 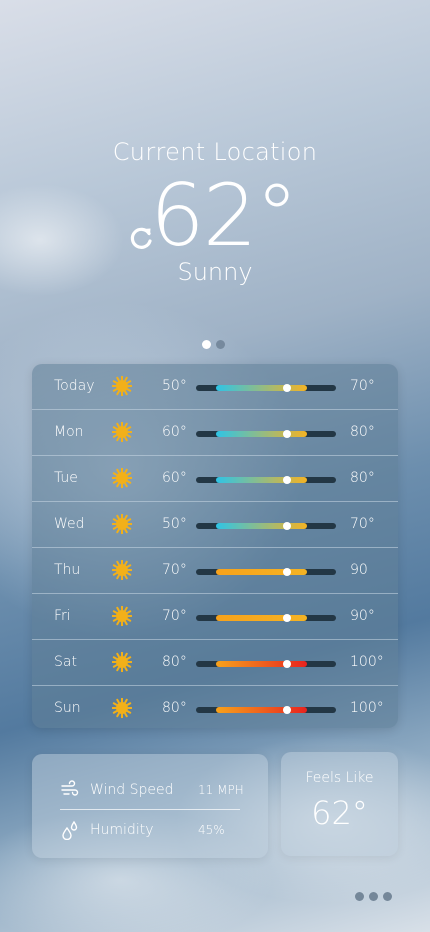 I want to click on divider, so click(x=150, y=809).